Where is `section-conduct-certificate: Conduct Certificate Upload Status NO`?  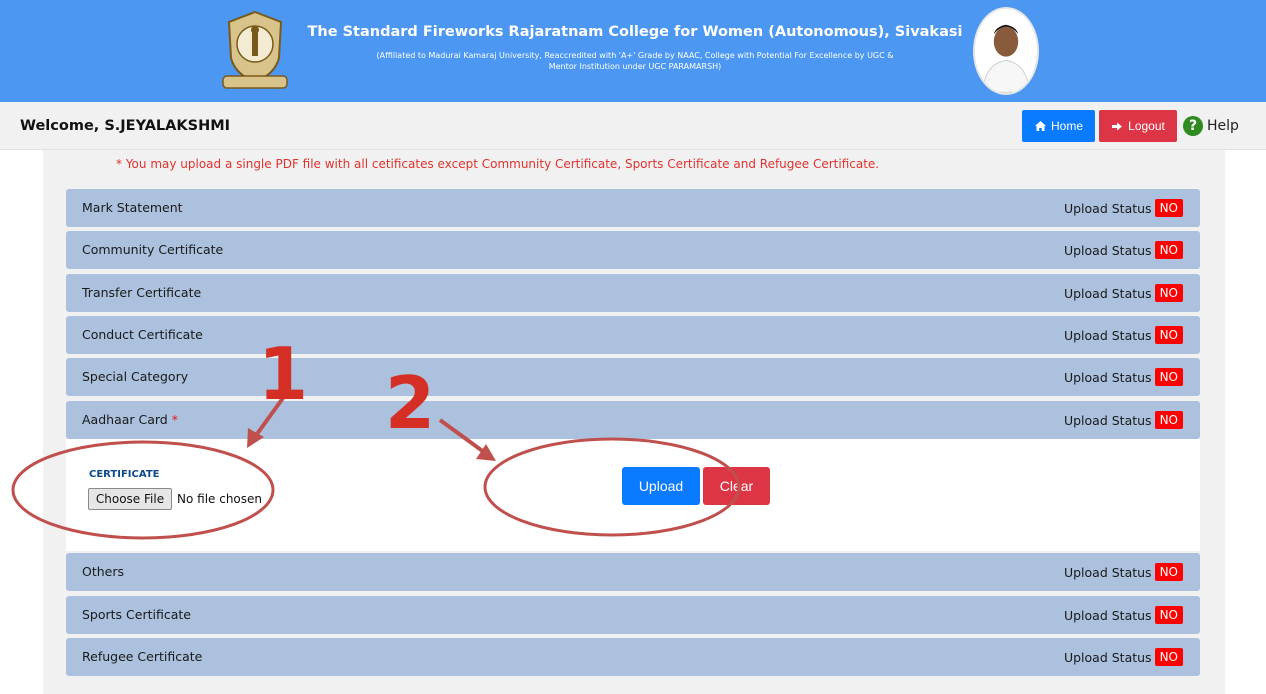
section-conduct-certificate: Conduct Certificate Upload Status NO is located at coordinates (633, 335).